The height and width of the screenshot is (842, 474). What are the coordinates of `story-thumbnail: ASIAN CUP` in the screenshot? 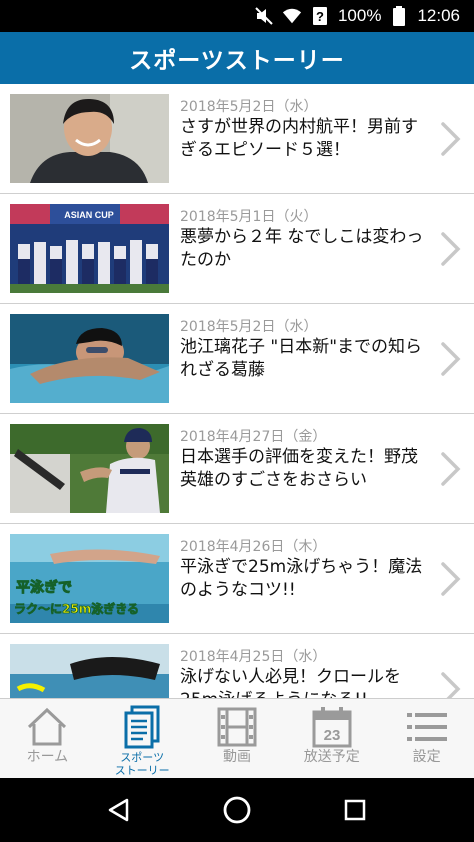 It's located at (89, 248).